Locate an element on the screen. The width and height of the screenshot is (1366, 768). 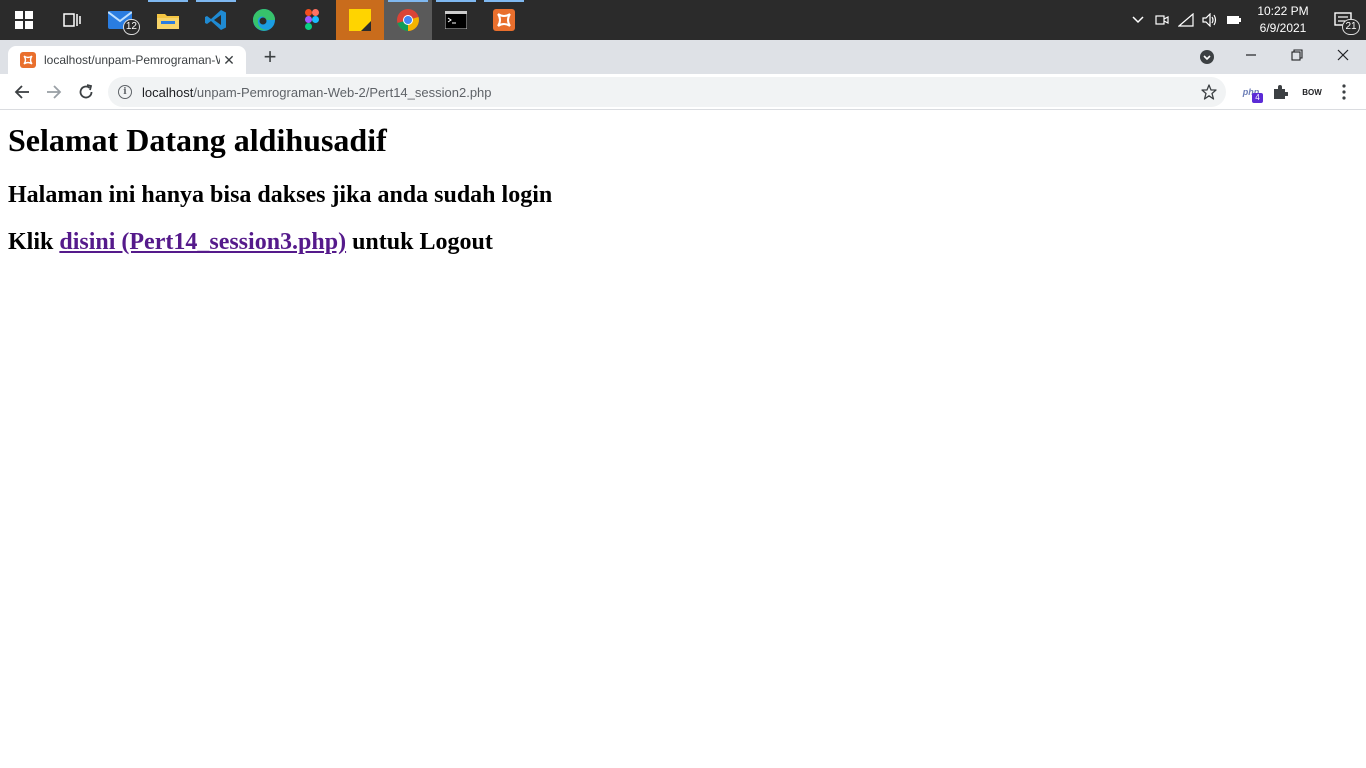
taskbar-sticky-notes is located at coordinates (360, 20).